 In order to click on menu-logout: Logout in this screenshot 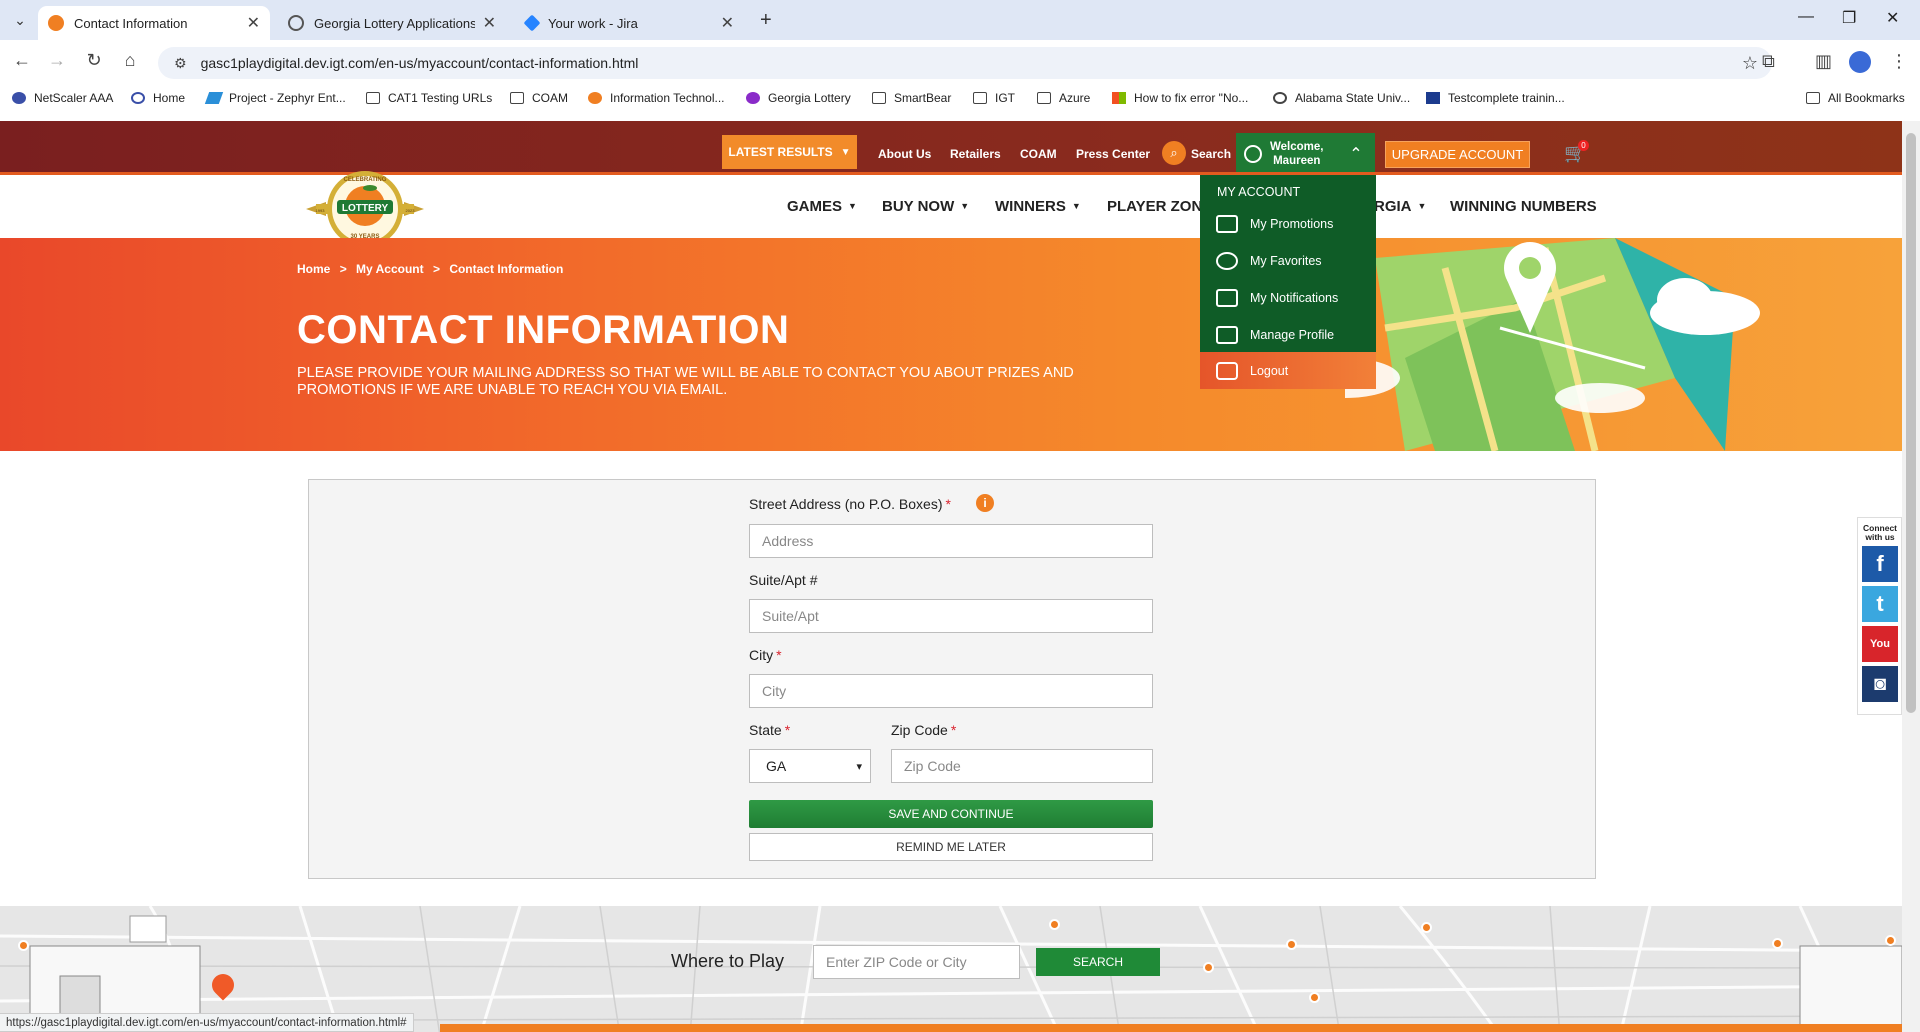, I will do `click(1288, 370)`.